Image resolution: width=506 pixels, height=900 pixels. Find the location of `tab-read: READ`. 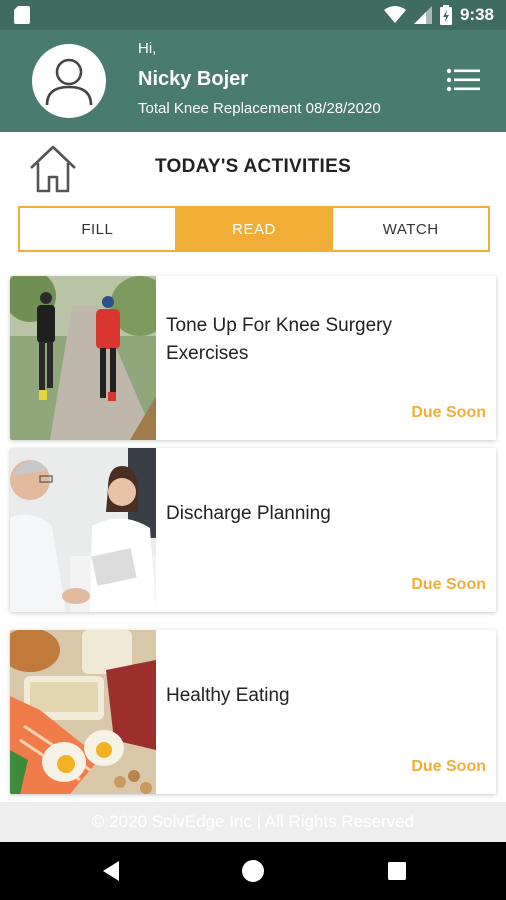

tab-read: READ is located at coordinates (253, 229).